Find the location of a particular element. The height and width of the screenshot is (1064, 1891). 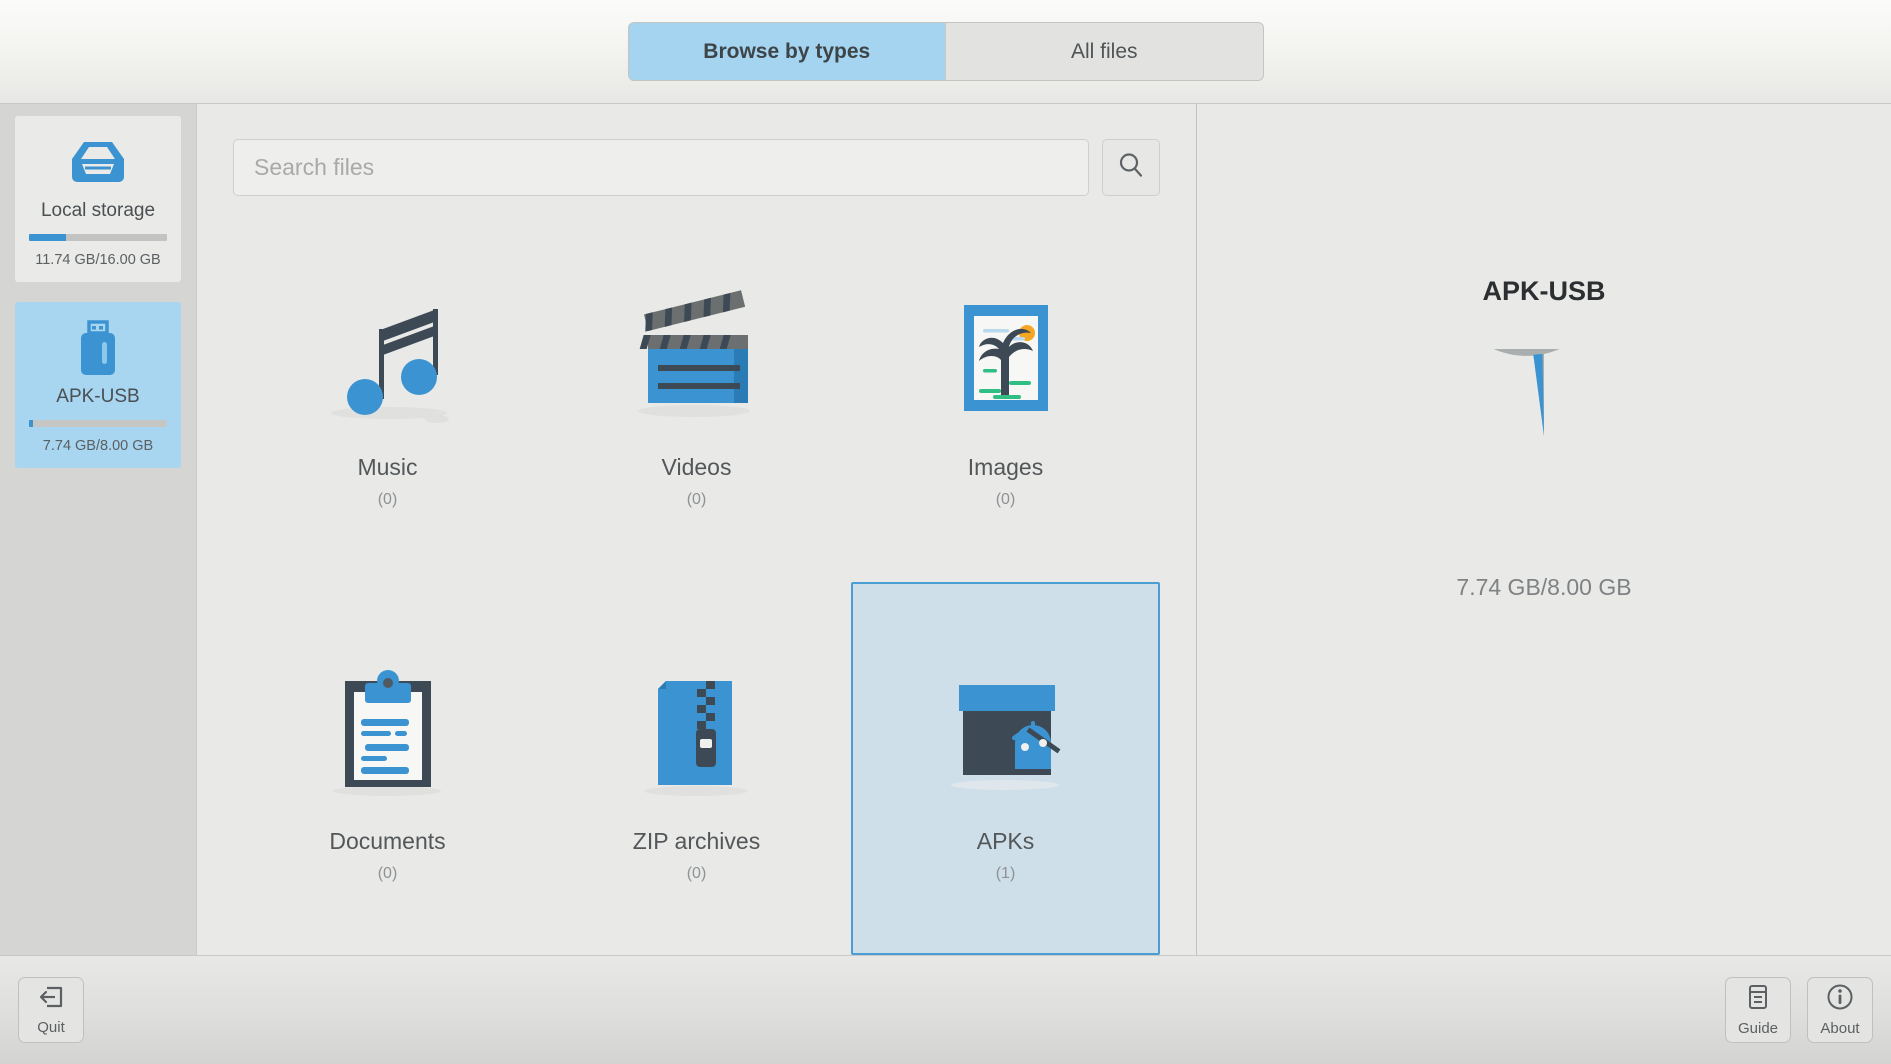

category-label: Music is located at coordinates (387, 467).